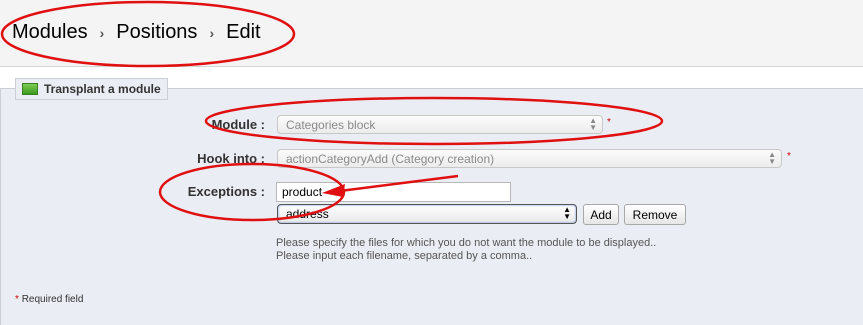  I want to click on panel-legend: Transplant a module, so click(91, 89).